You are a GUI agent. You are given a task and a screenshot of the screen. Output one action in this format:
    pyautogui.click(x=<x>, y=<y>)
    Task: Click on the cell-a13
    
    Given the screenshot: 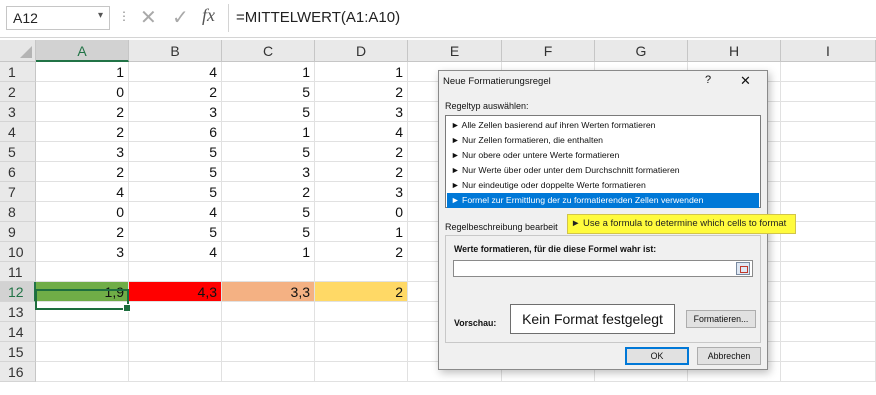 What is the action you would take?
    pyautogui.click(x=82, y=312)
    